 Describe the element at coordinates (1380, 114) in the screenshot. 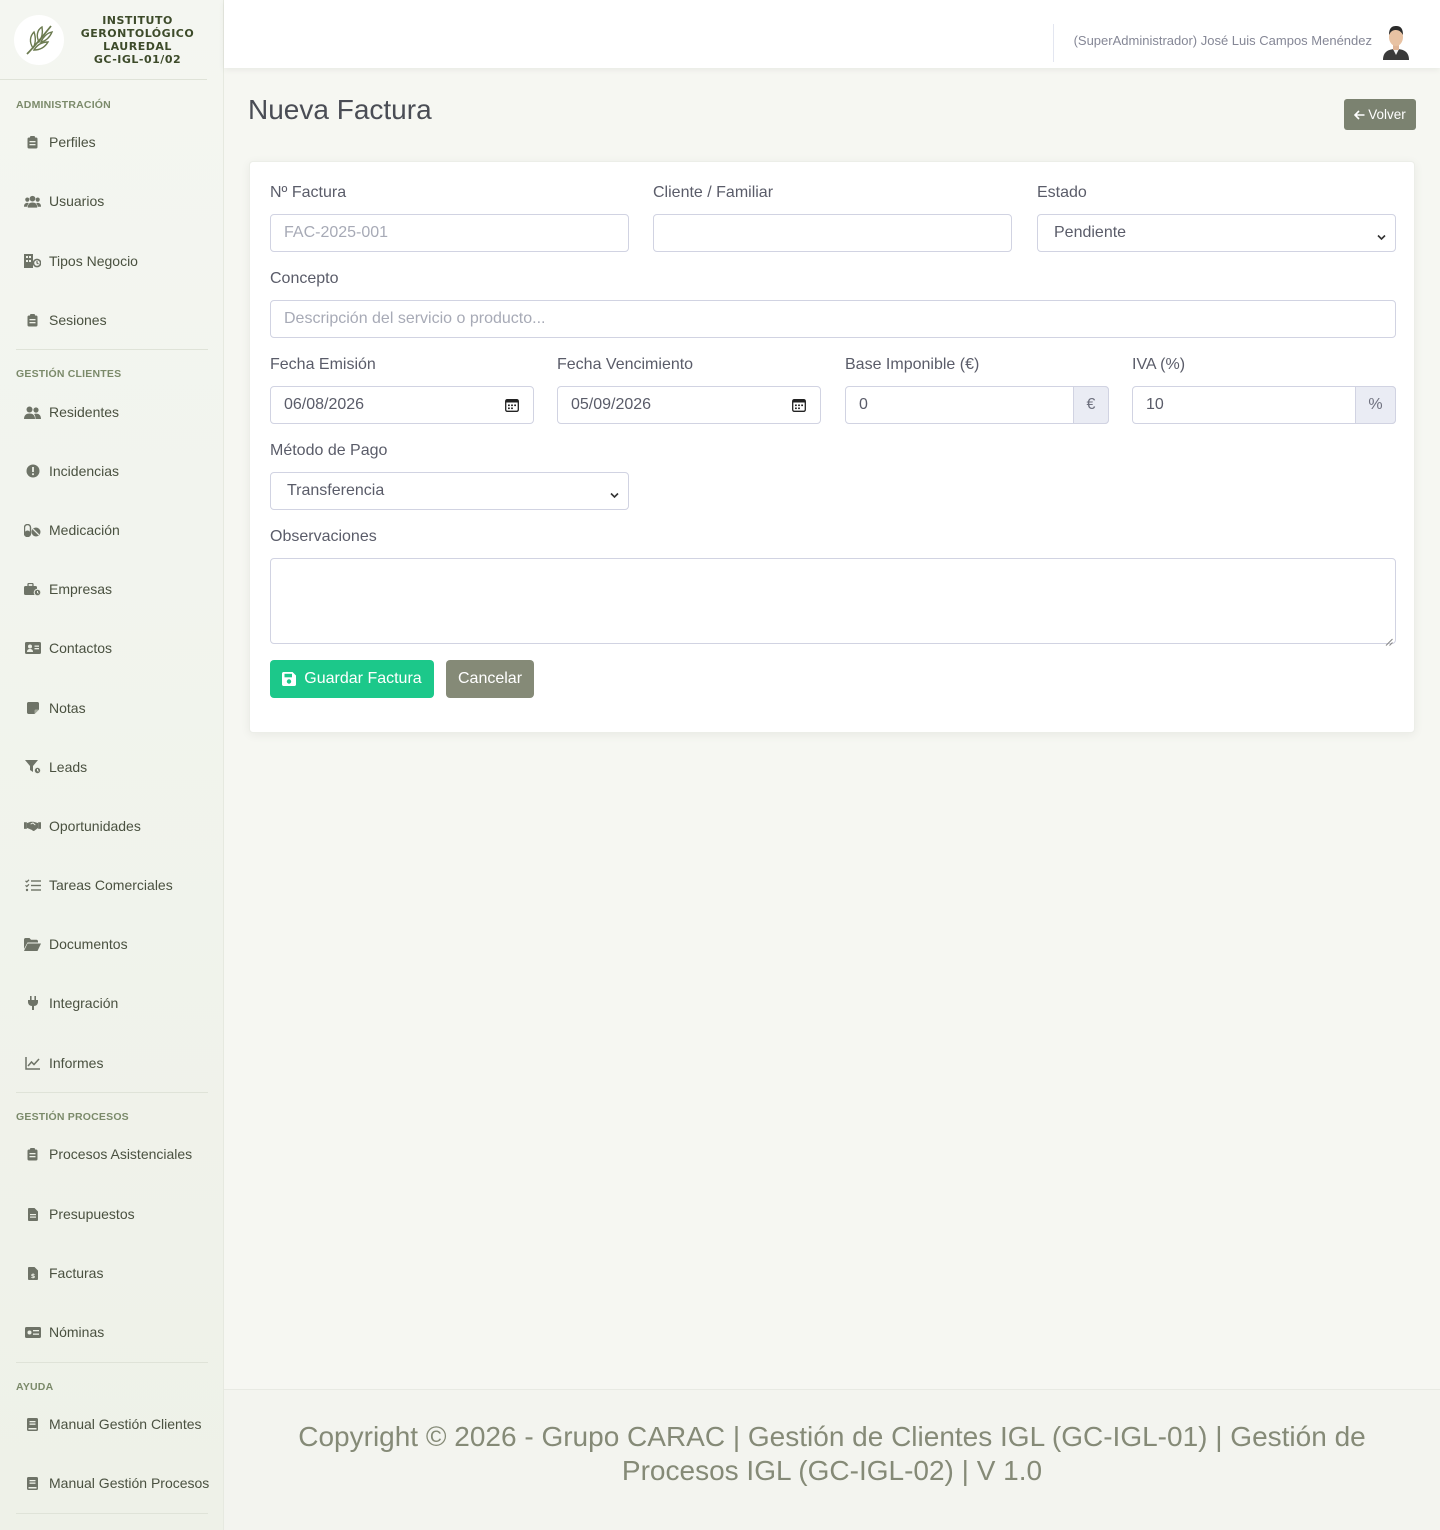

I see `back-button: Volver` at that location.